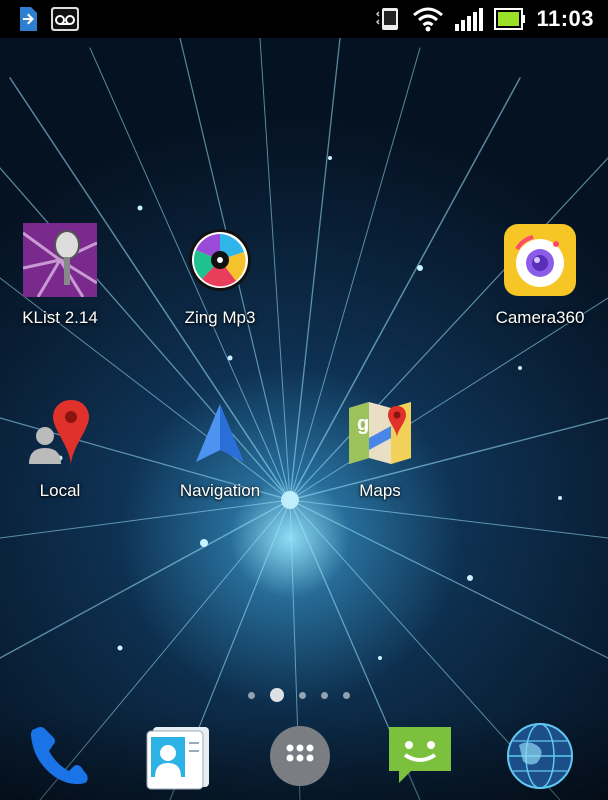  I want to click on app-label: Maps, so click(380, 490).